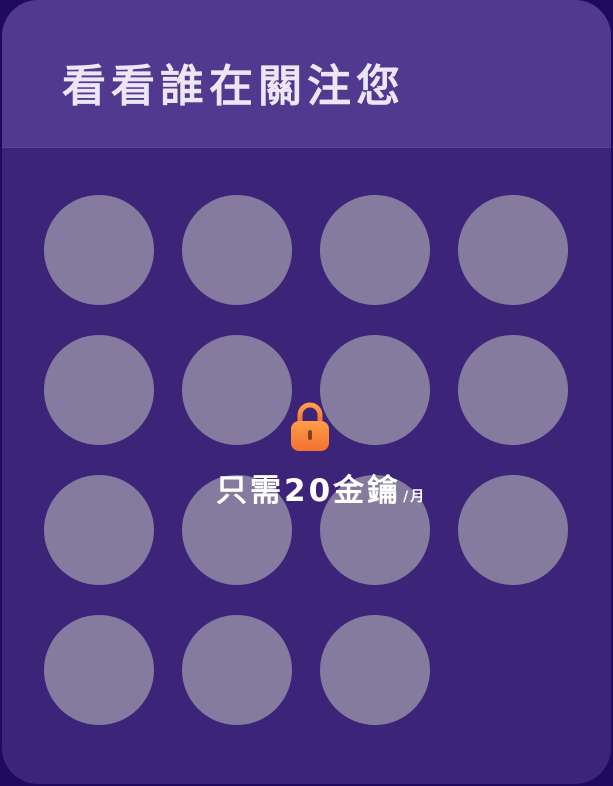 The height and width of the screenshot is (786, 613). What do you see at coordinates (233, 86) in the screenshot?
I see `page-title: 看看誰在關注您` at bounding box center [233, 86].